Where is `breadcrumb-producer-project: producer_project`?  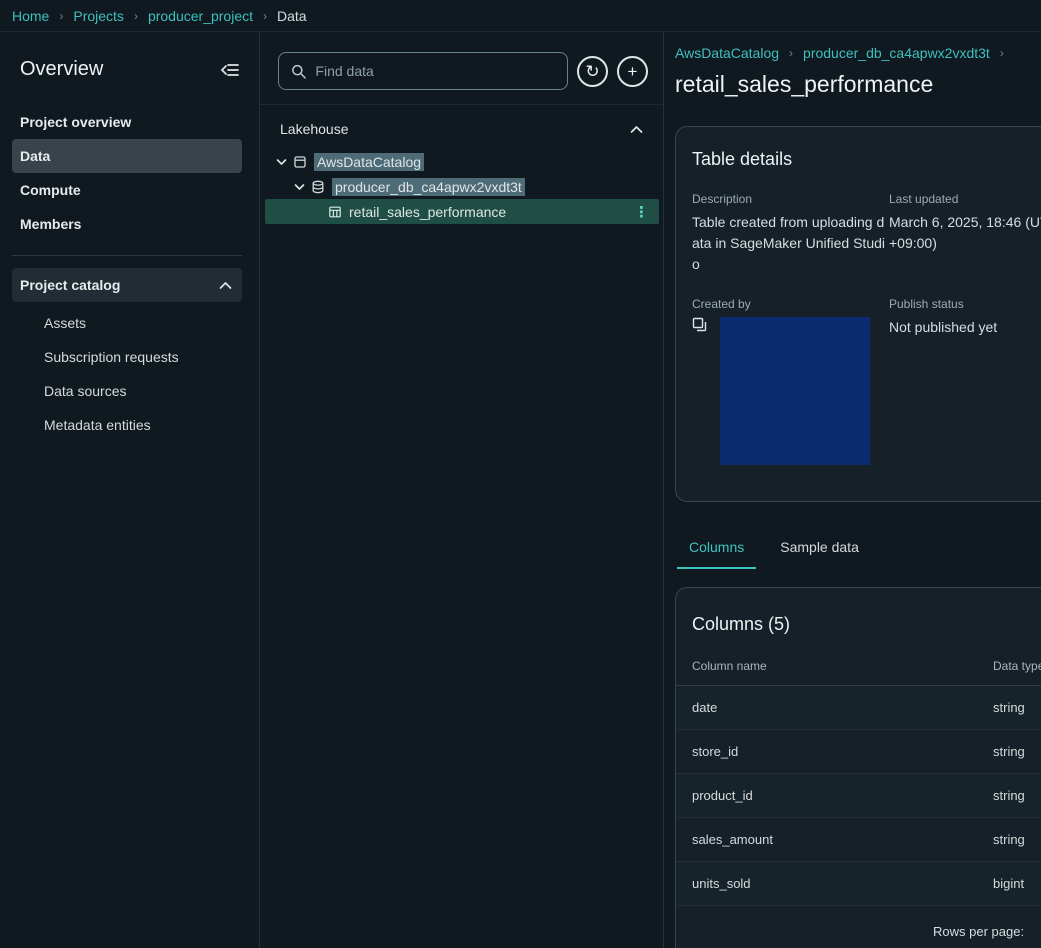
breadcrumb-producer-project: producer_project is located at coordinates (200, 16).